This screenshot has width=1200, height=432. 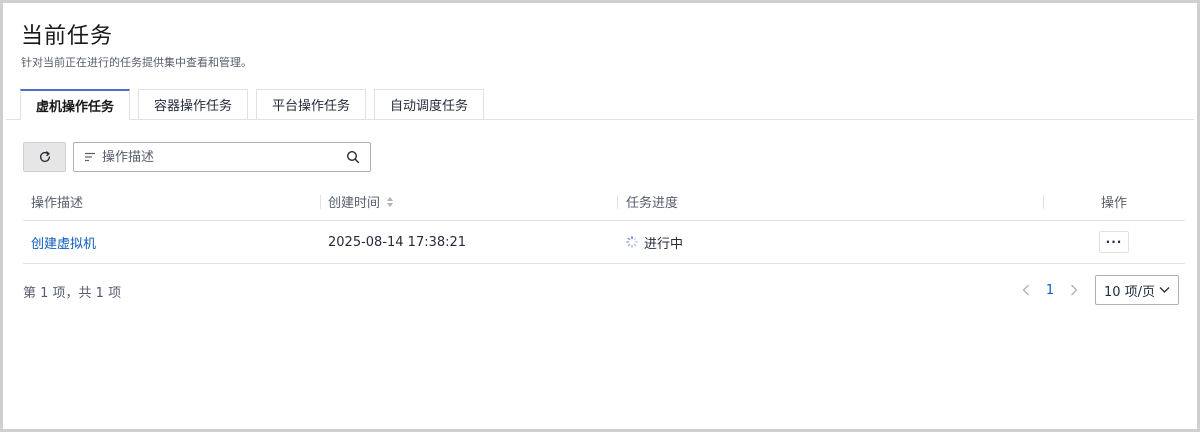 I want to click on page-subtitle: 针对当前正在进行的任务提供集中查看和管理。, so click(x=136, y=62).